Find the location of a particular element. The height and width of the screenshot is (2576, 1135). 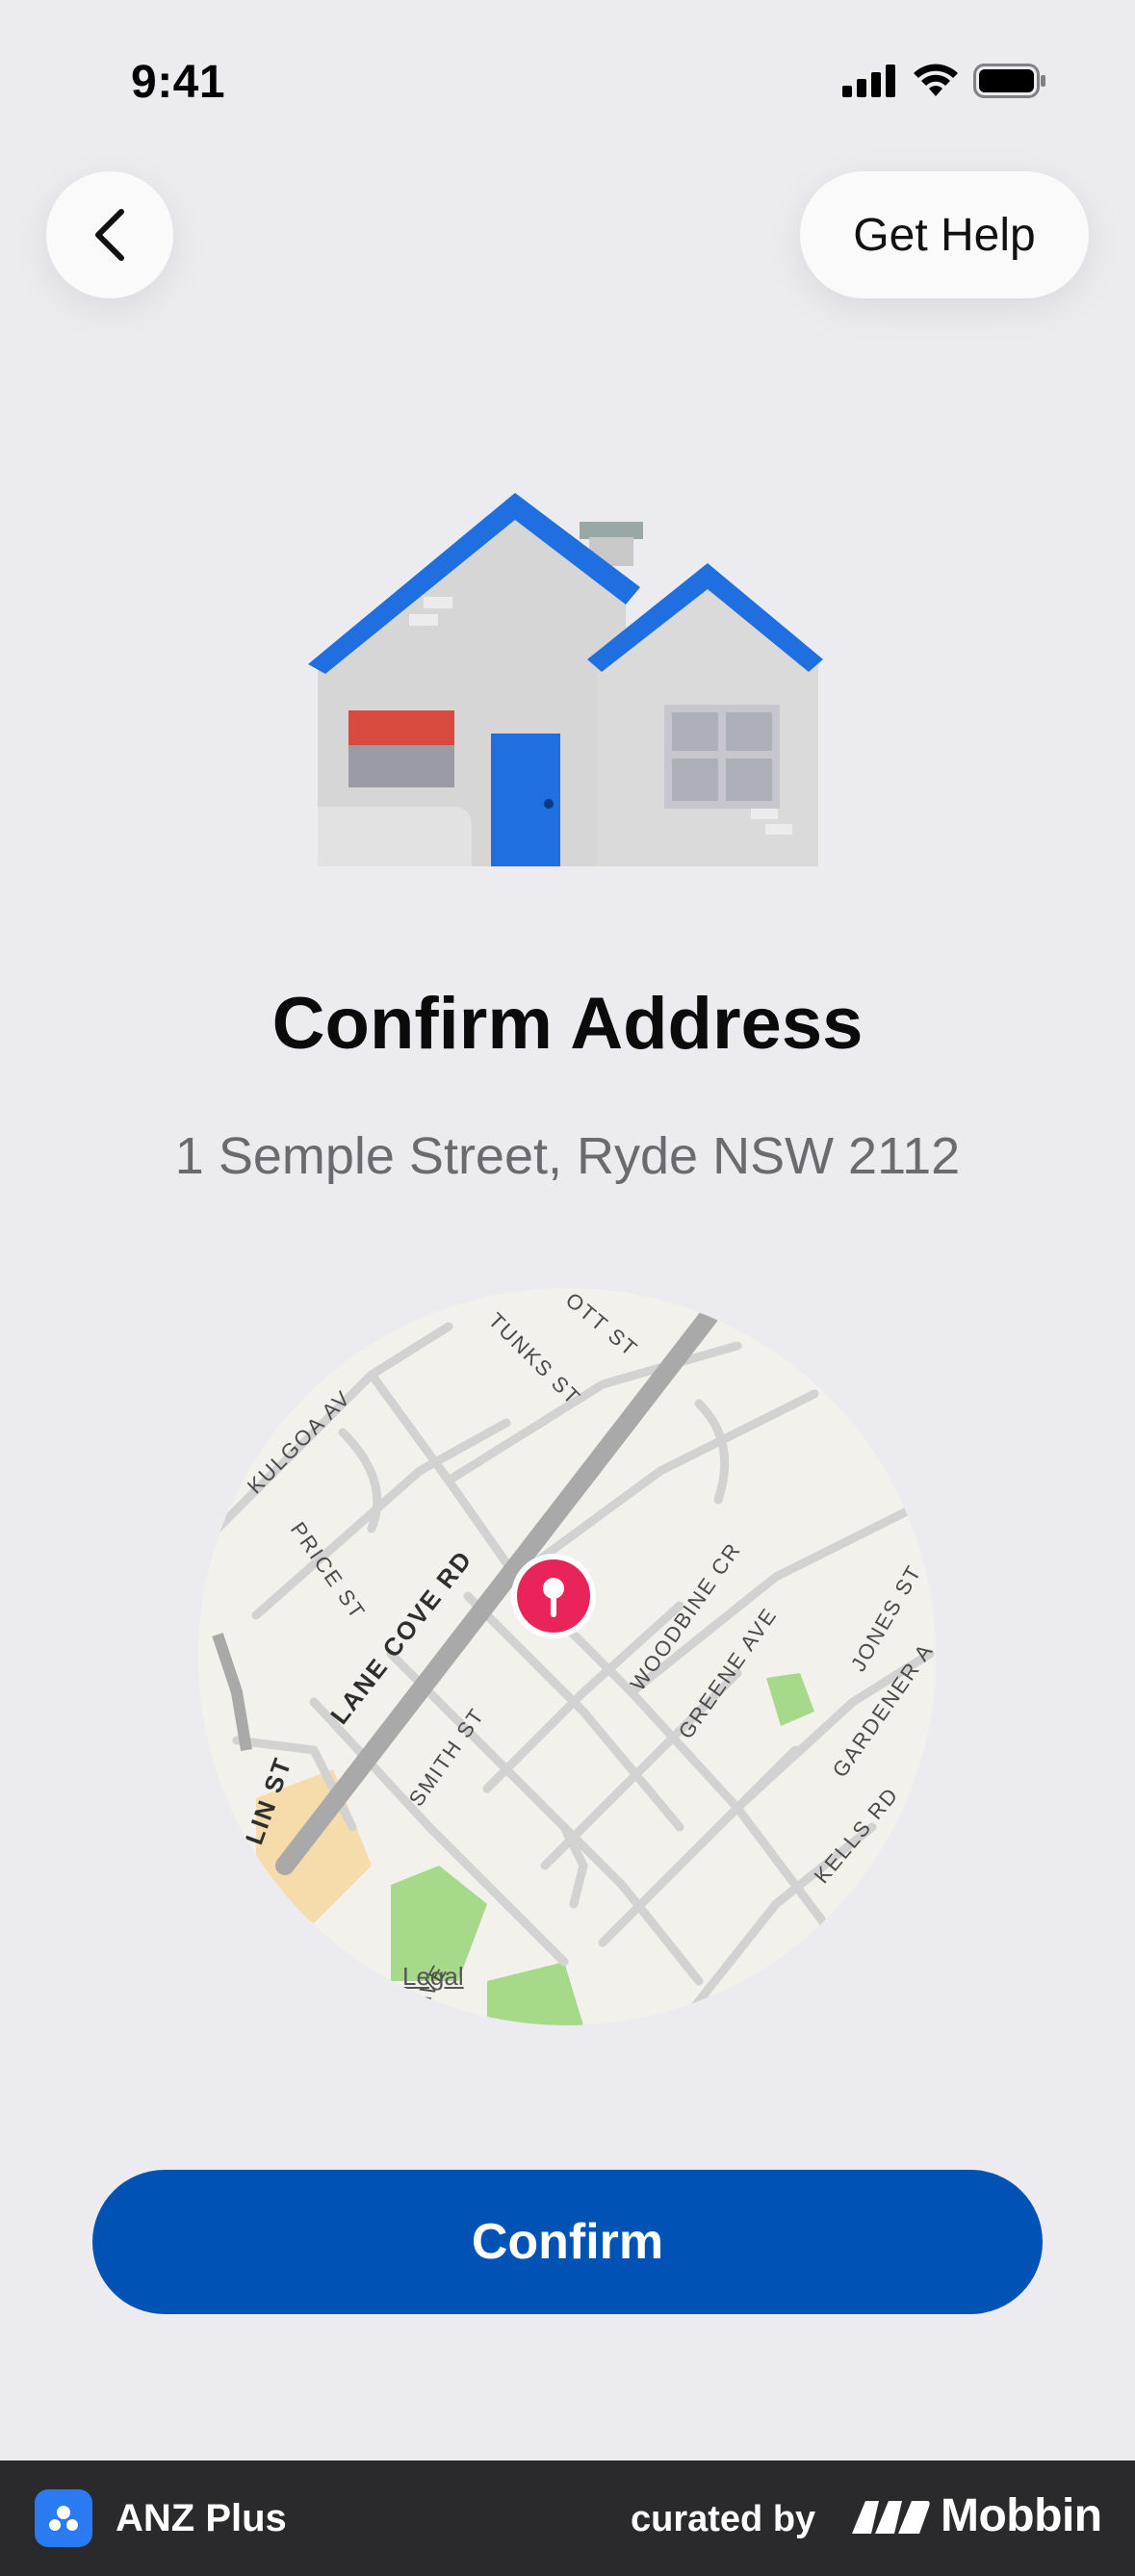

map-legal-link: Legal is located at coordinates (433, 1977).